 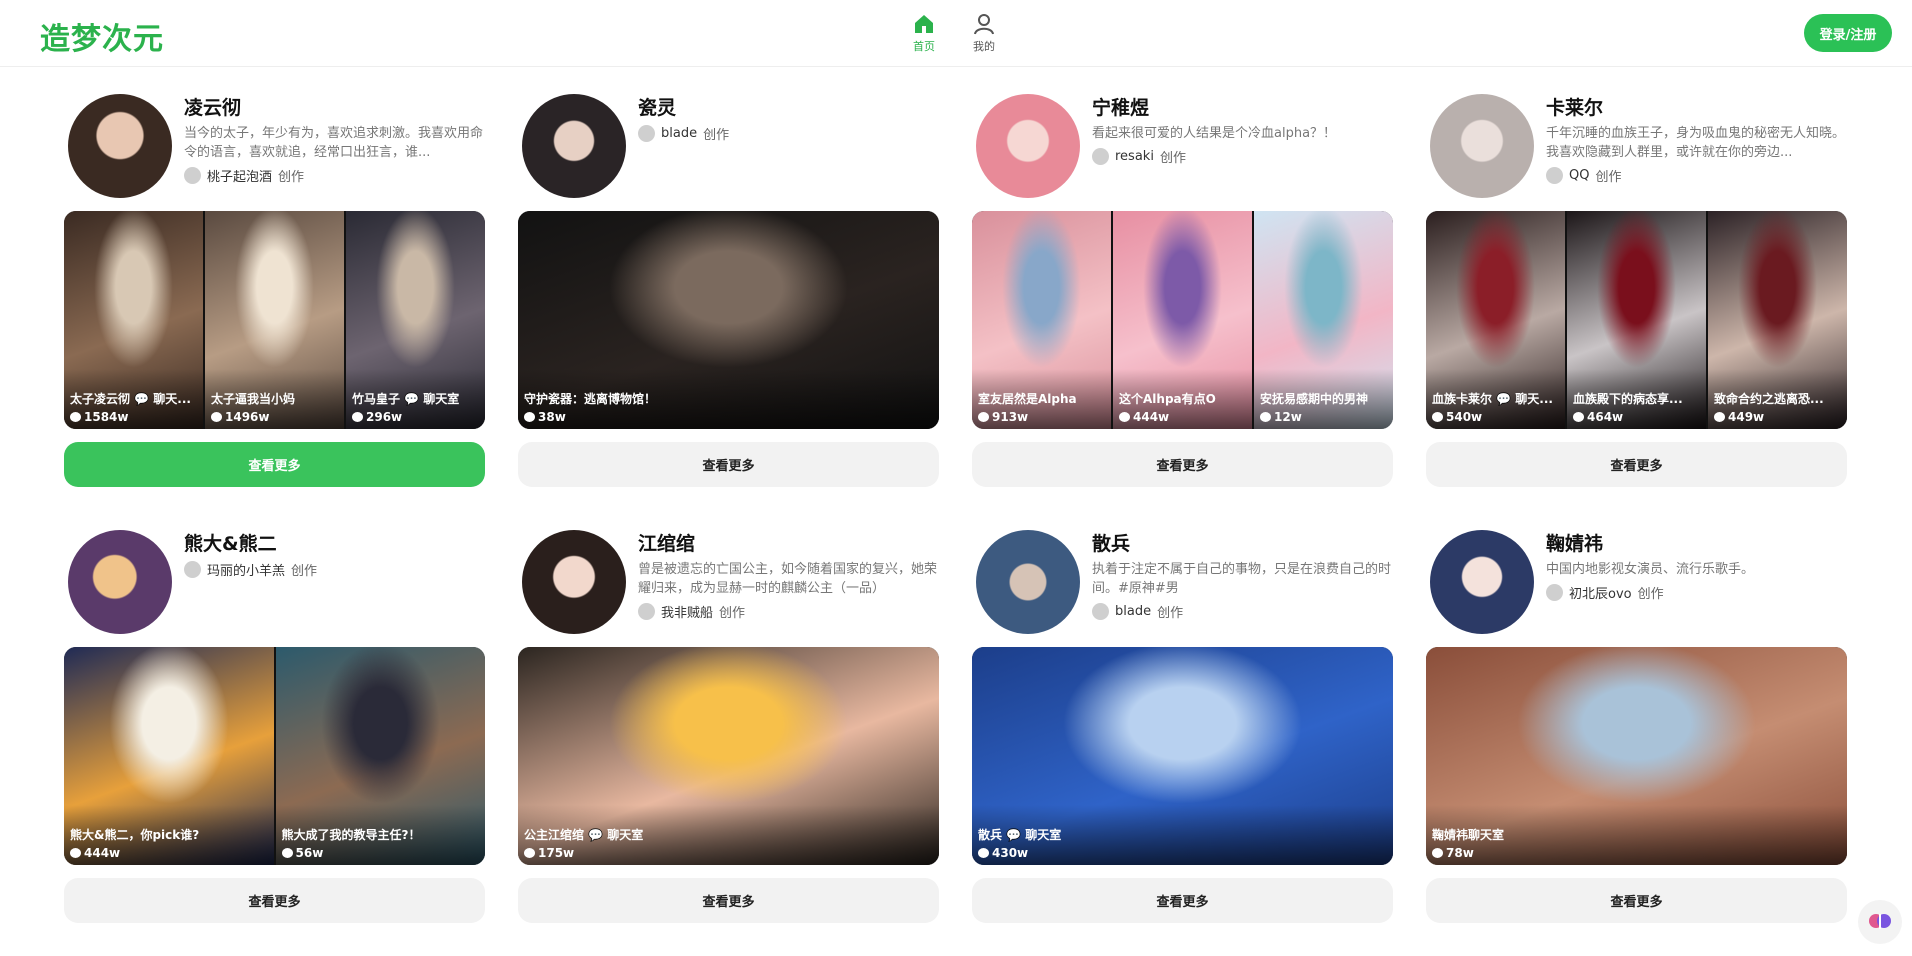 What do you see at coordinates (95, 853) in the screenshot?
I see `chat-count: 444w` at bounding box center [95, 853].